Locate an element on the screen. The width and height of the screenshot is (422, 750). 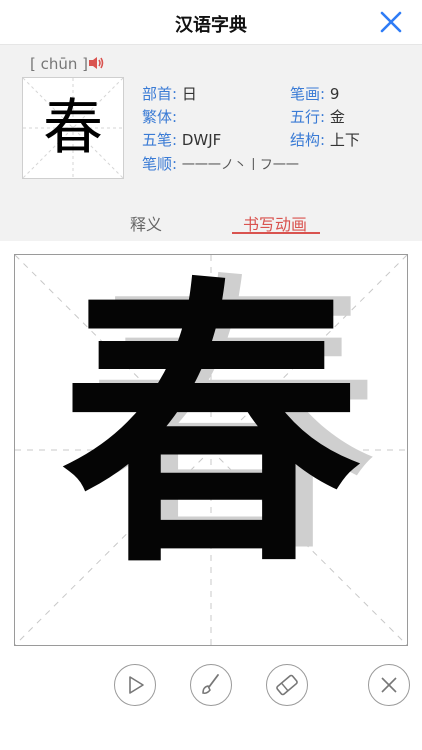
field-five-elements: 五行: 金 is located at coordinates (317, 116).